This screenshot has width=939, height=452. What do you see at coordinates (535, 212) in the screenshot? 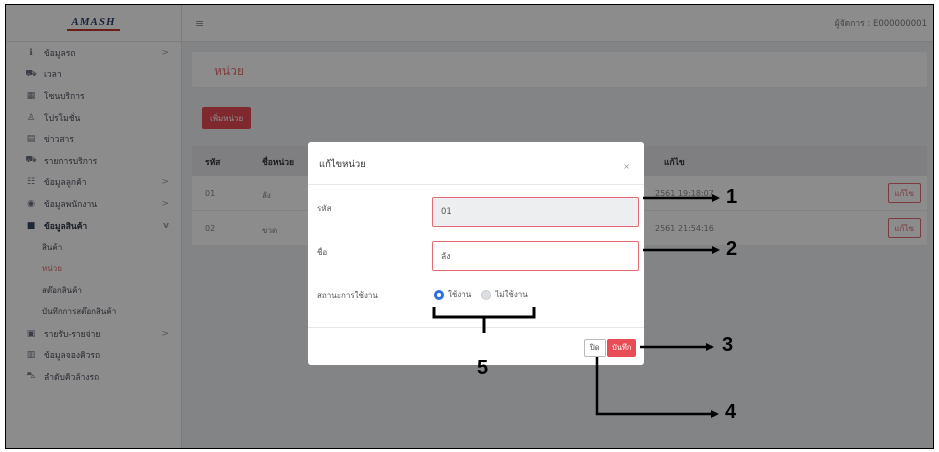
I see `code-field` at bounding box center [535, 212].